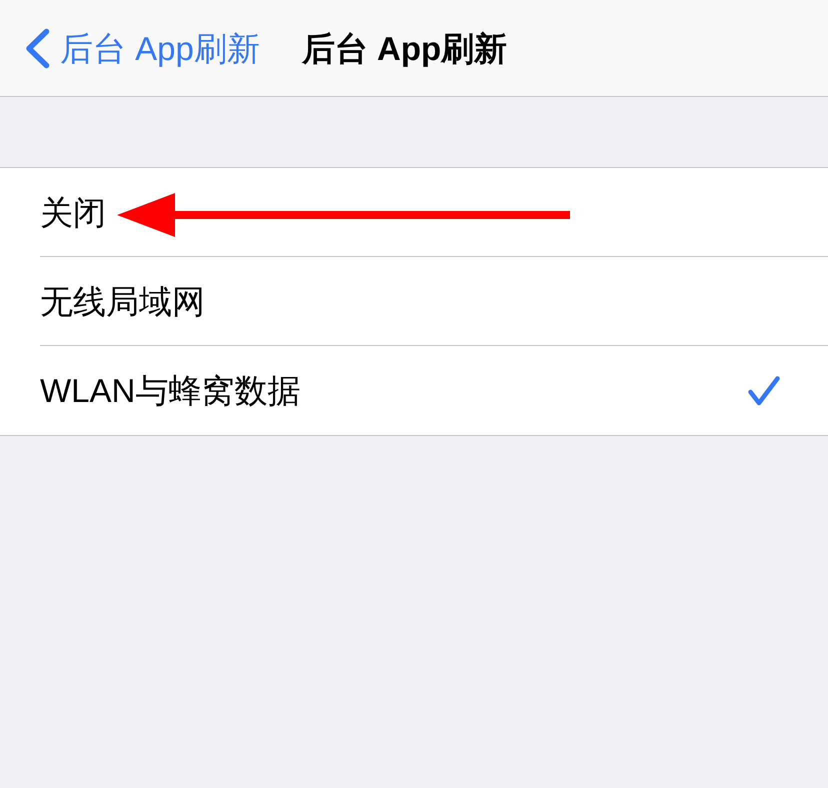 The height and width of the screenshot is (788, 828). I want to click on option-label: 关闭, so click(73, 212).